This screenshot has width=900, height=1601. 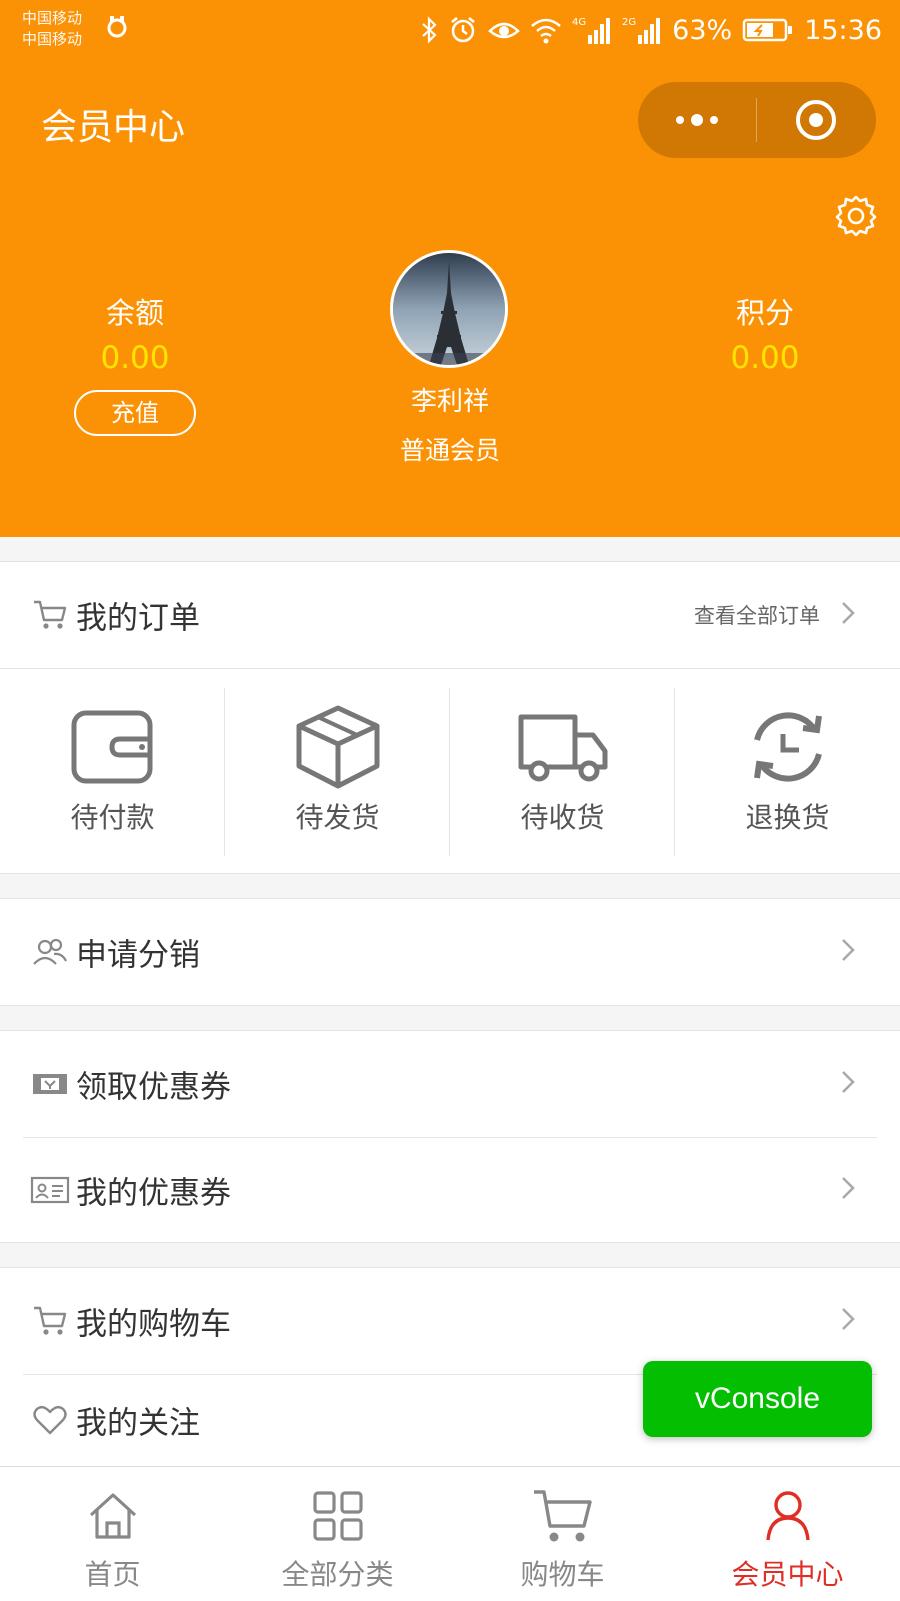 I want to click on mini-program-capsule, so click(x=757, y=120).